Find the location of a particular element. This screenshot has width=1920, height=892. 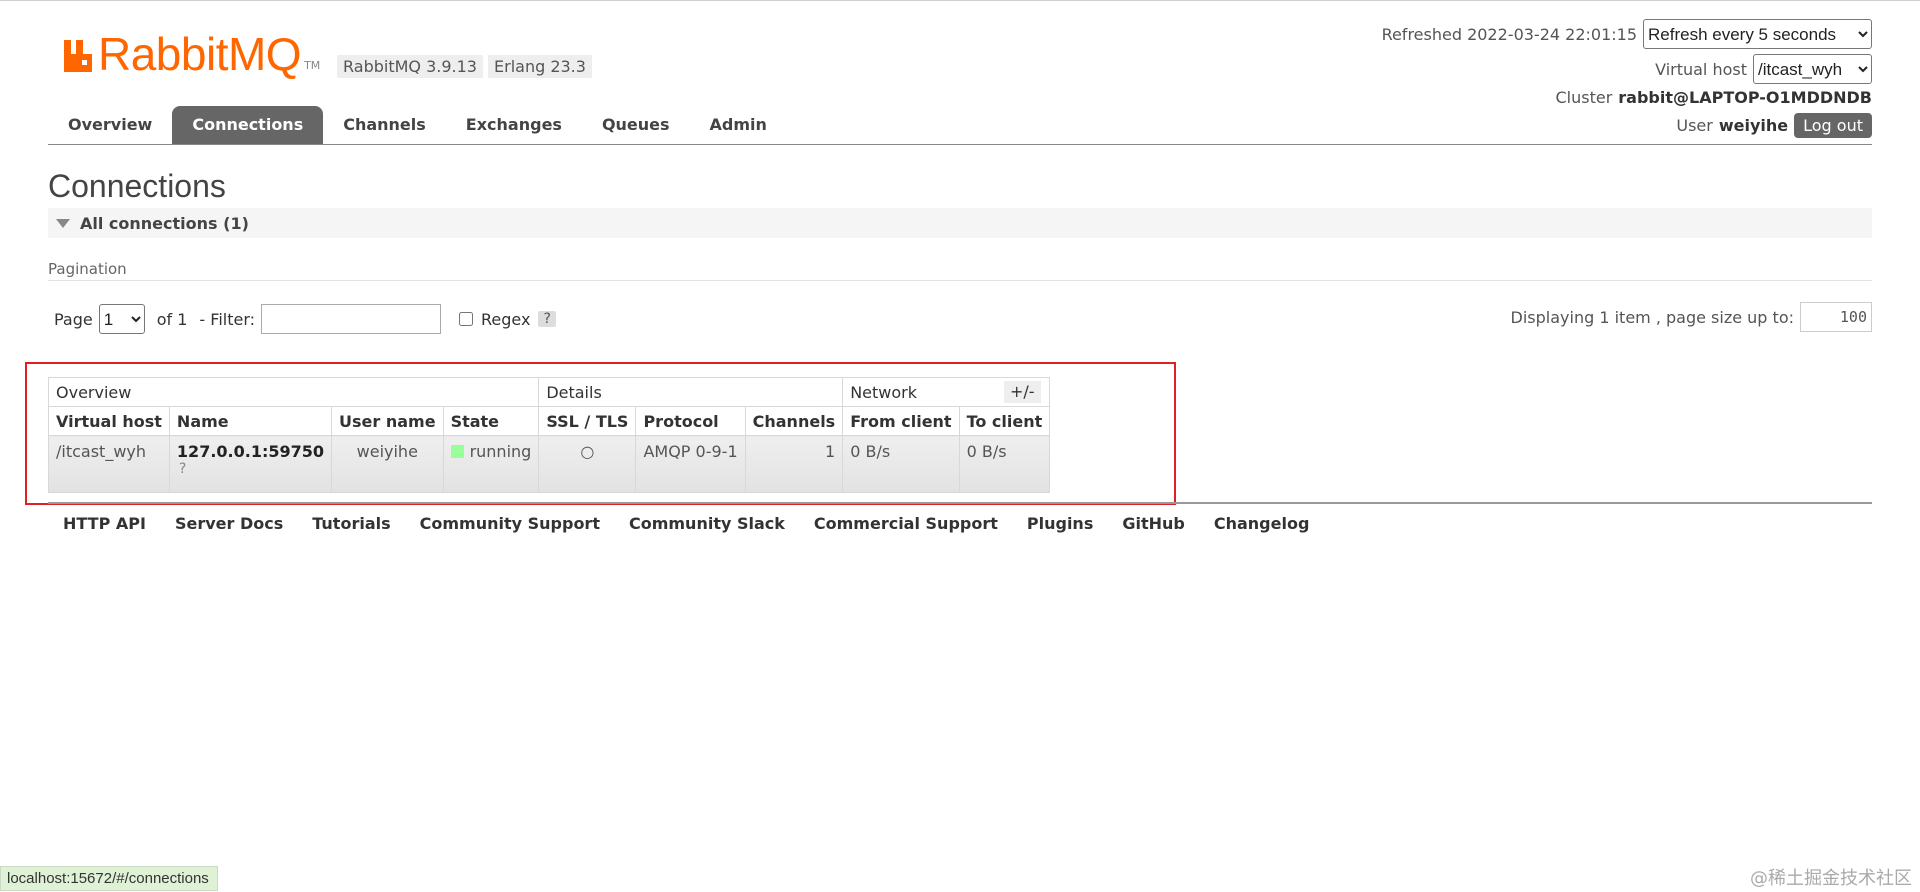

cell-from-client: 0 B/s is located at coordinates (901, 464).